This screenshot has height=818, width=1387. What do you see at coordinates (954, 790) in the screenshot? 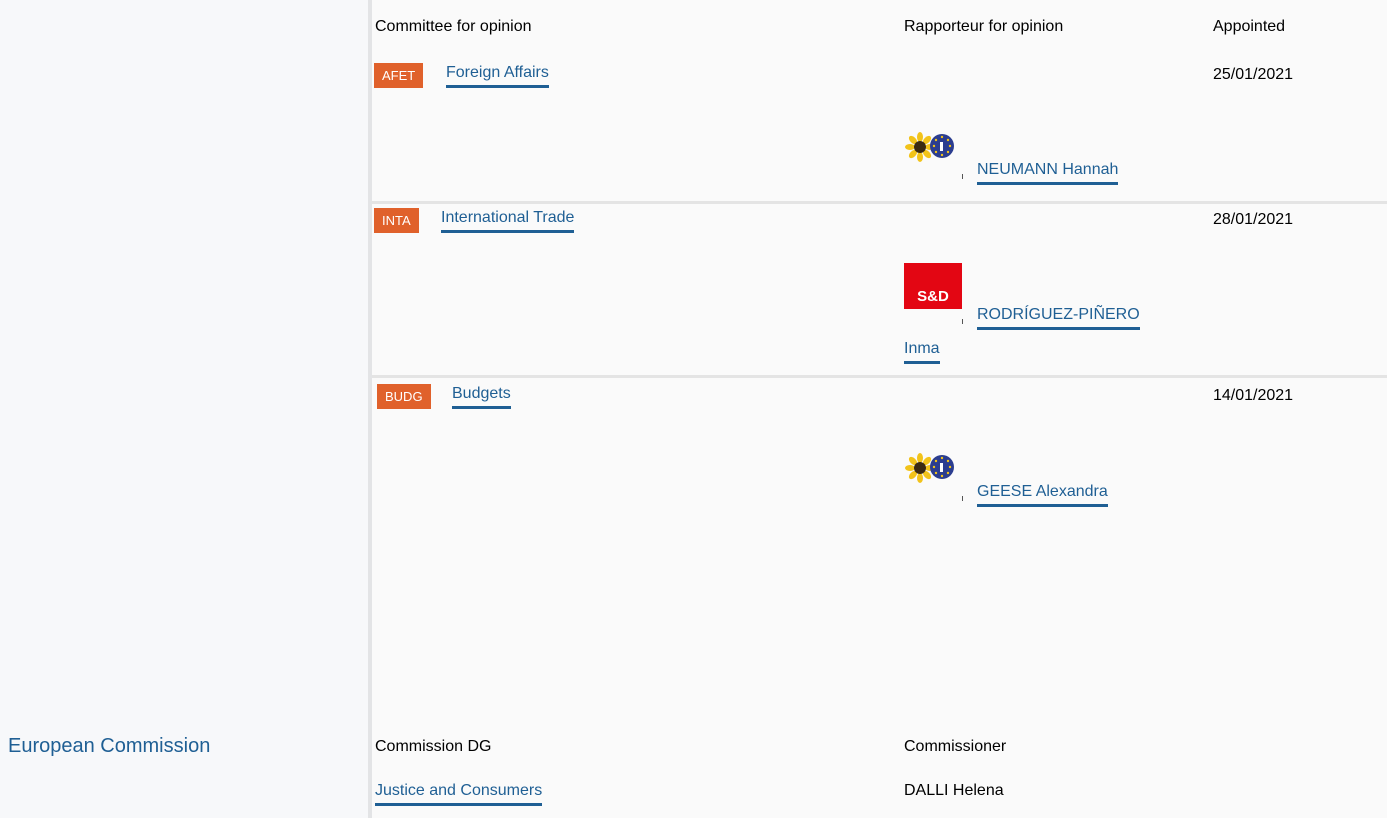
I see `commissioner-name: DALLI Helena` at bounding box center [954, 790].